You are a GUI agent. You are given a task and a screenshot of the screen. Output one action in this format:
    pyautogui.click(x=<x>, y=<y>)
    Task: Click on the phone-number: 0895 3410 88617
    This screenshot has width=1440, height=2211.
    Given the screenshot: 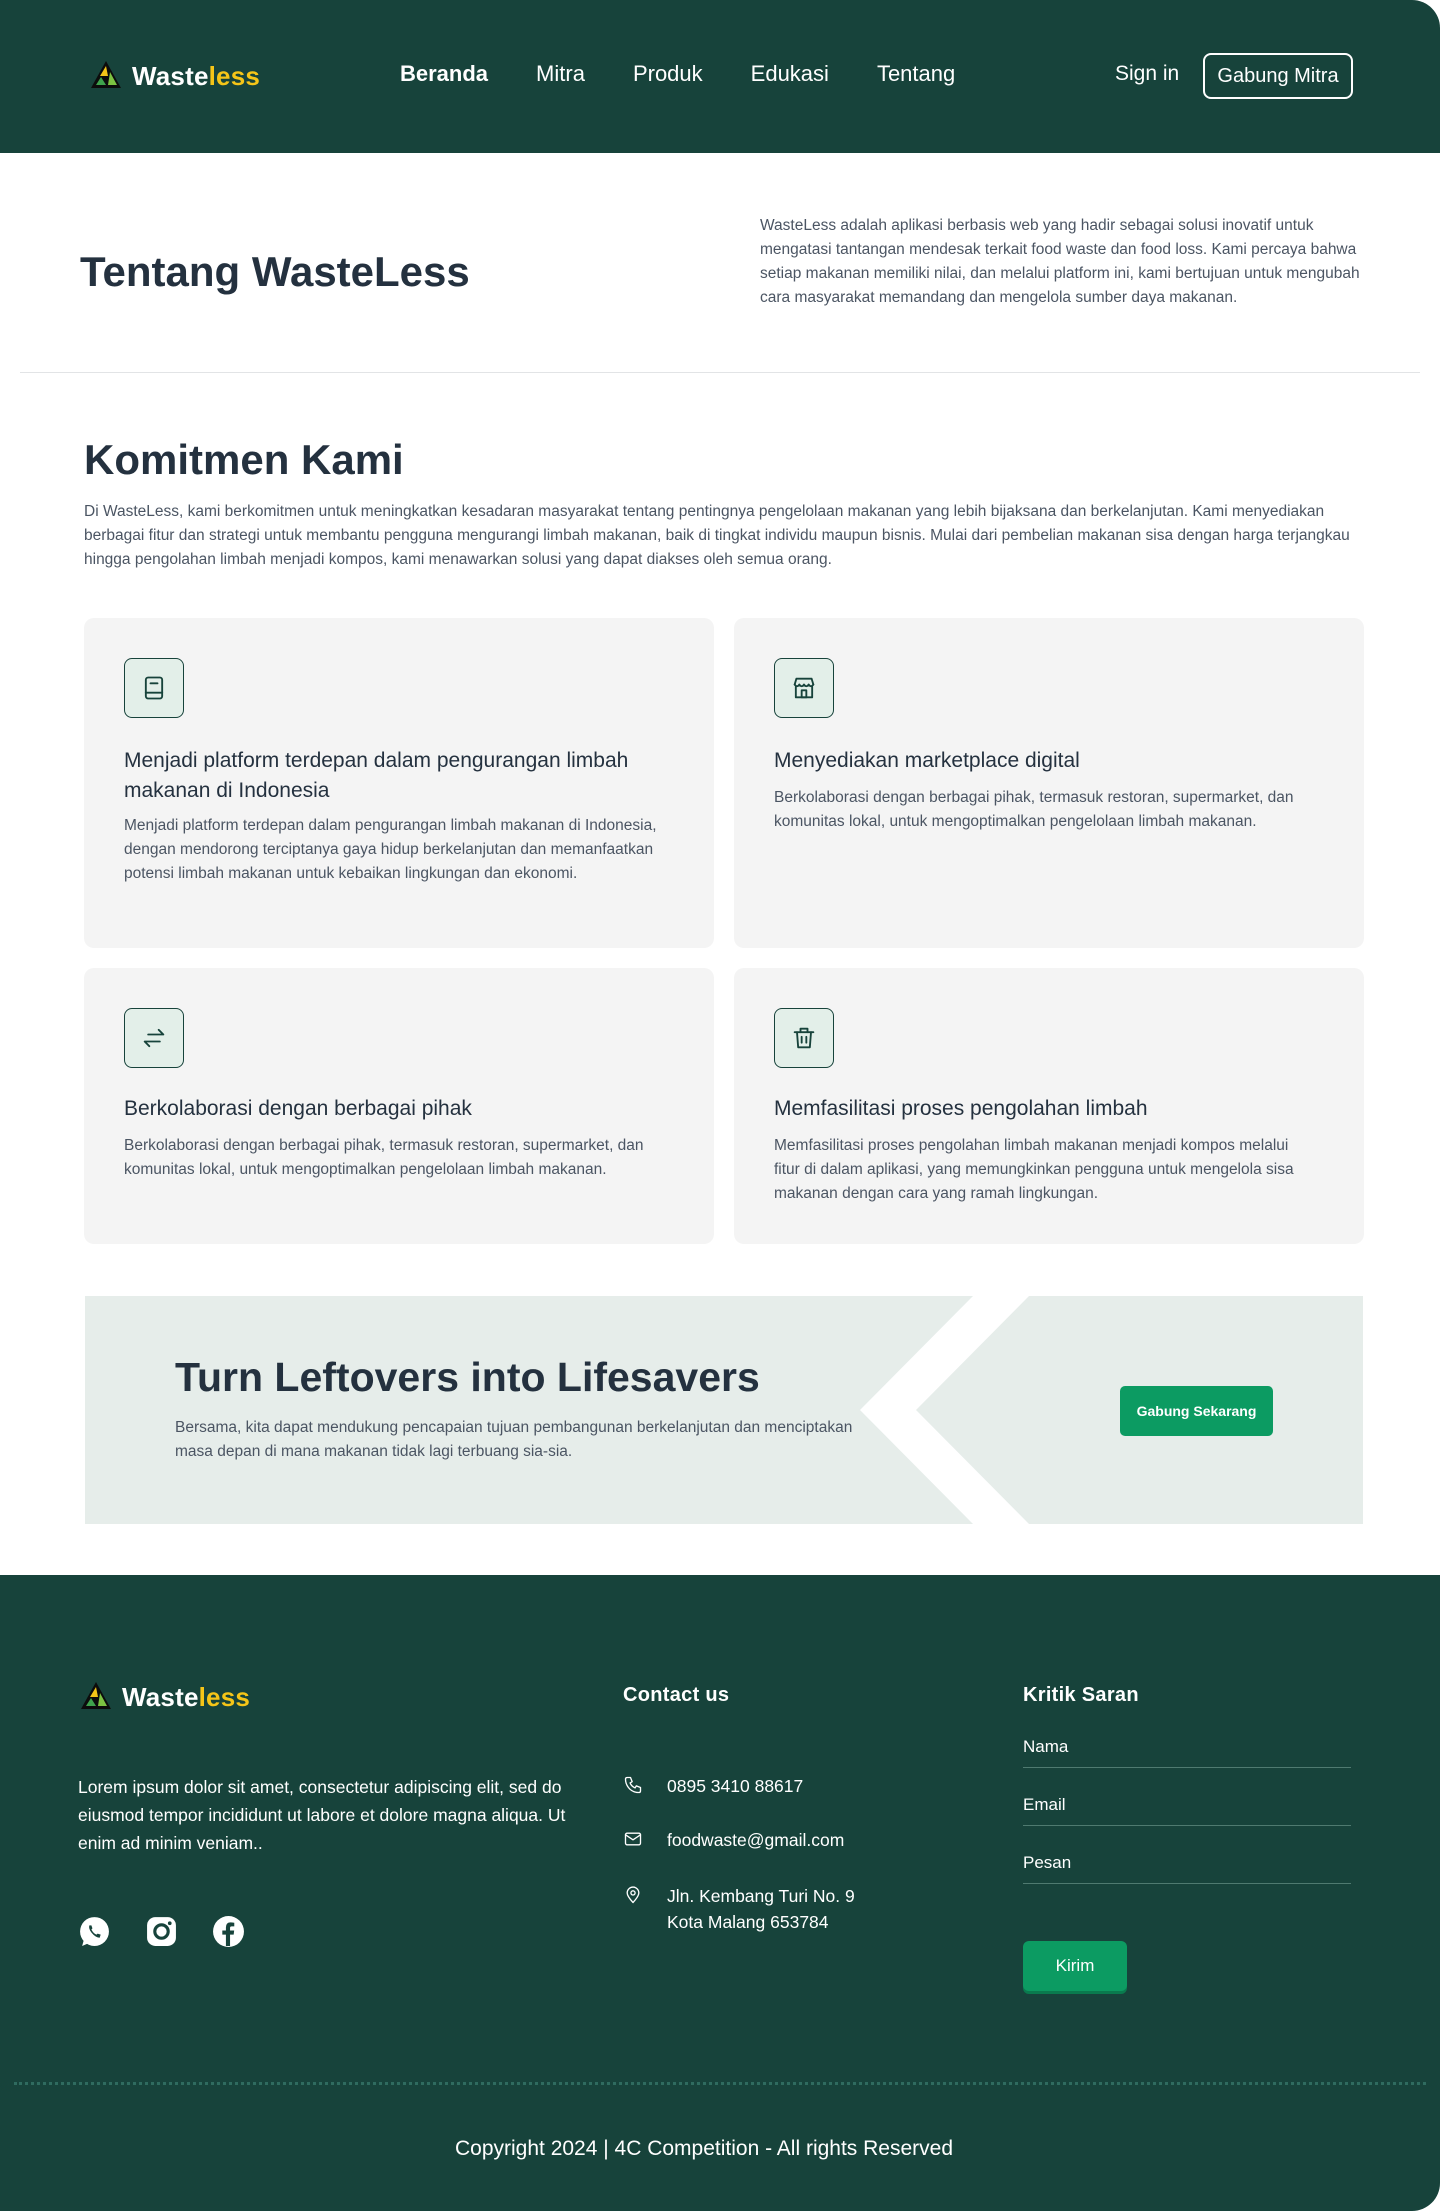 What is the action you would take?
    pyautogui.click(x=735, y=1786)
    